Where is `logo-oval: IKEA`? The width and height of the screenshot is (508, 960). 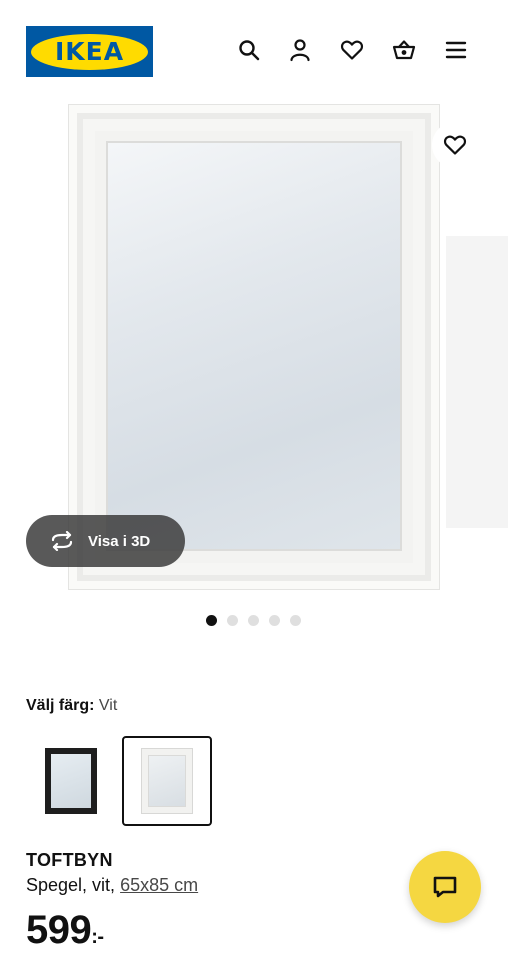 logo-oval: IKEA is located at coordinates (89, 51).